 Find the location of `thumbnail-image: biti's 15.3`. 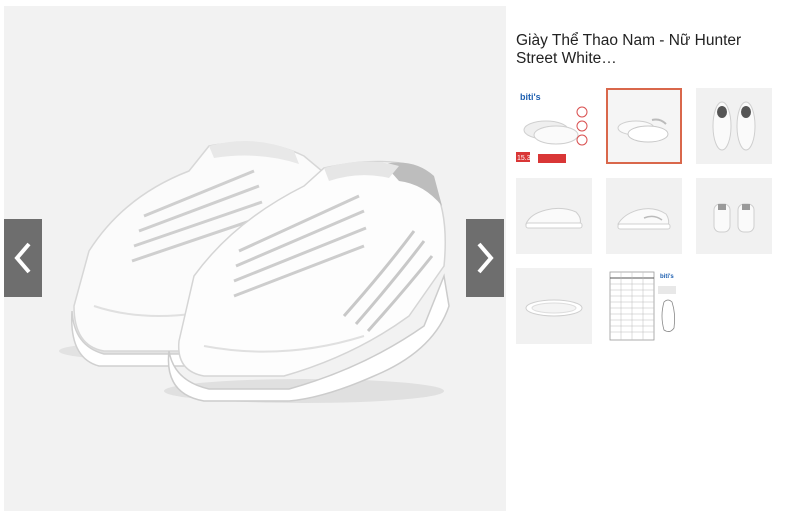

thumbnail-image: biti's 15.3 is located at coordinates (554, 126).